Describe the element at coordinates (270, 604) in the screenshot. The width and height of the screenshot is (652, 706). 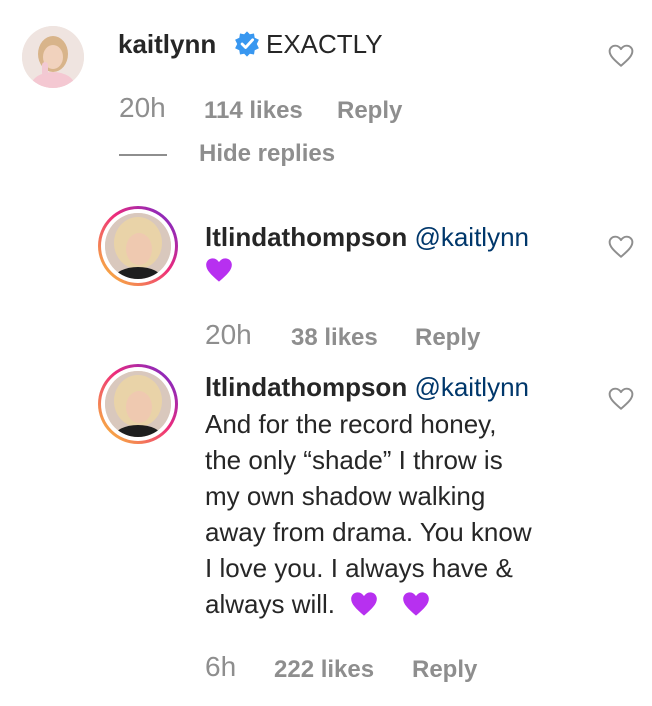
I see `comment-line: always will.` at that location.